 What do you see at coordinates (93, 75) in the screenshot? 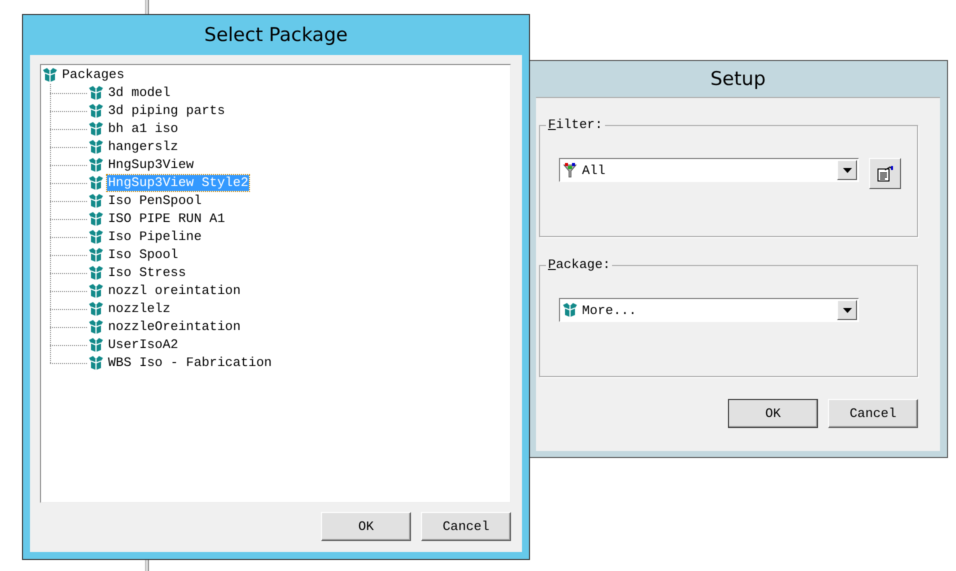
I see `tree-item: Packages` at bounding box center [93, 75].